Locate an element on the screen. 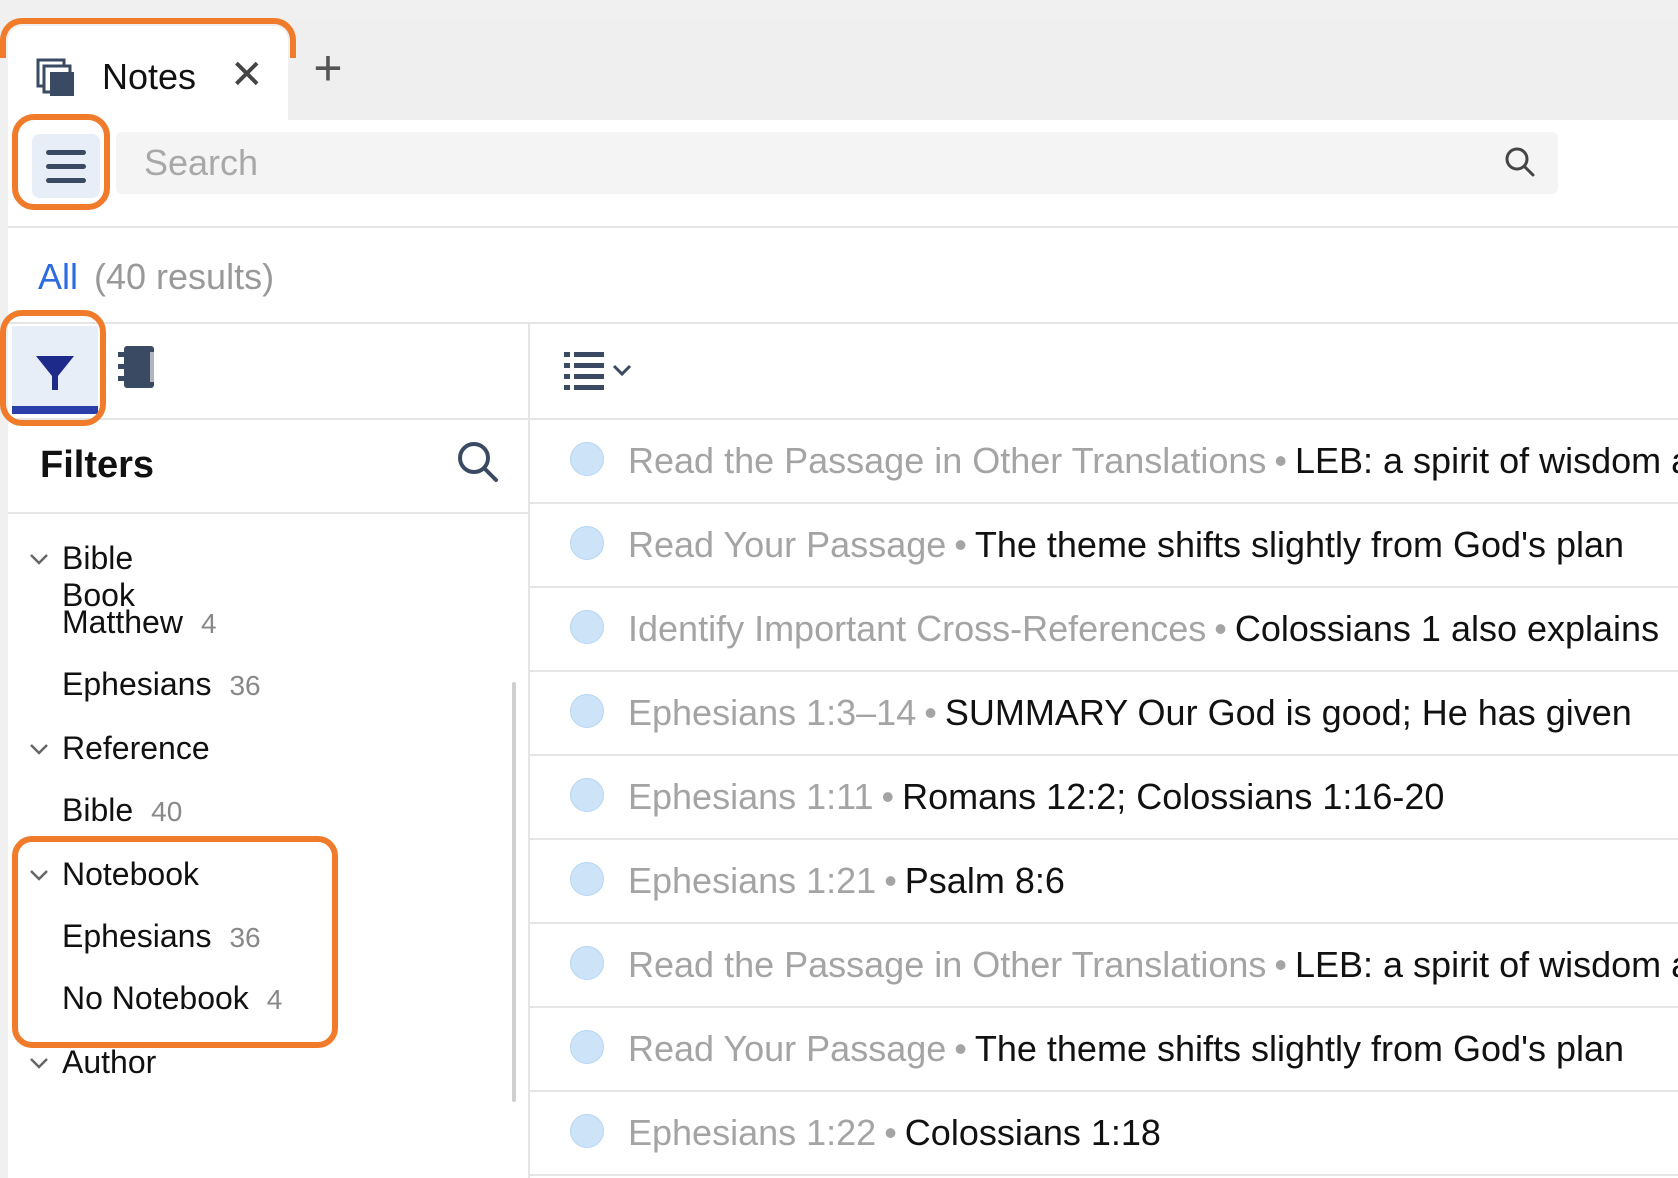  filter-search-icon is located at coordinates (478, 464).